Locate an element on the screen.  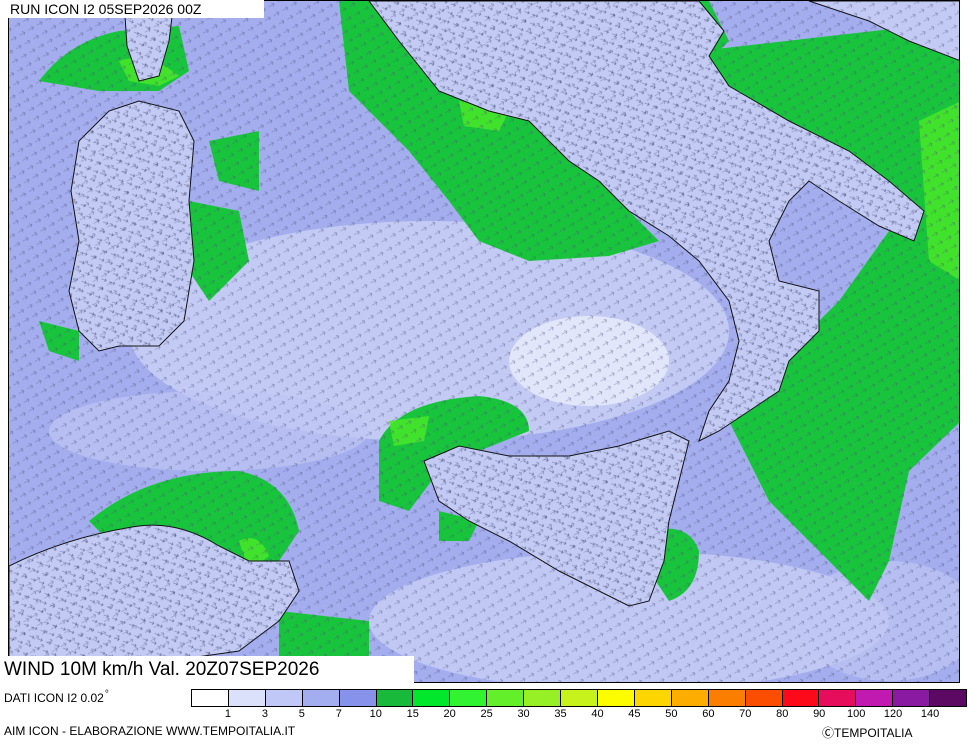
scale-tick-label: 1 is located at coordinates (227, 714).